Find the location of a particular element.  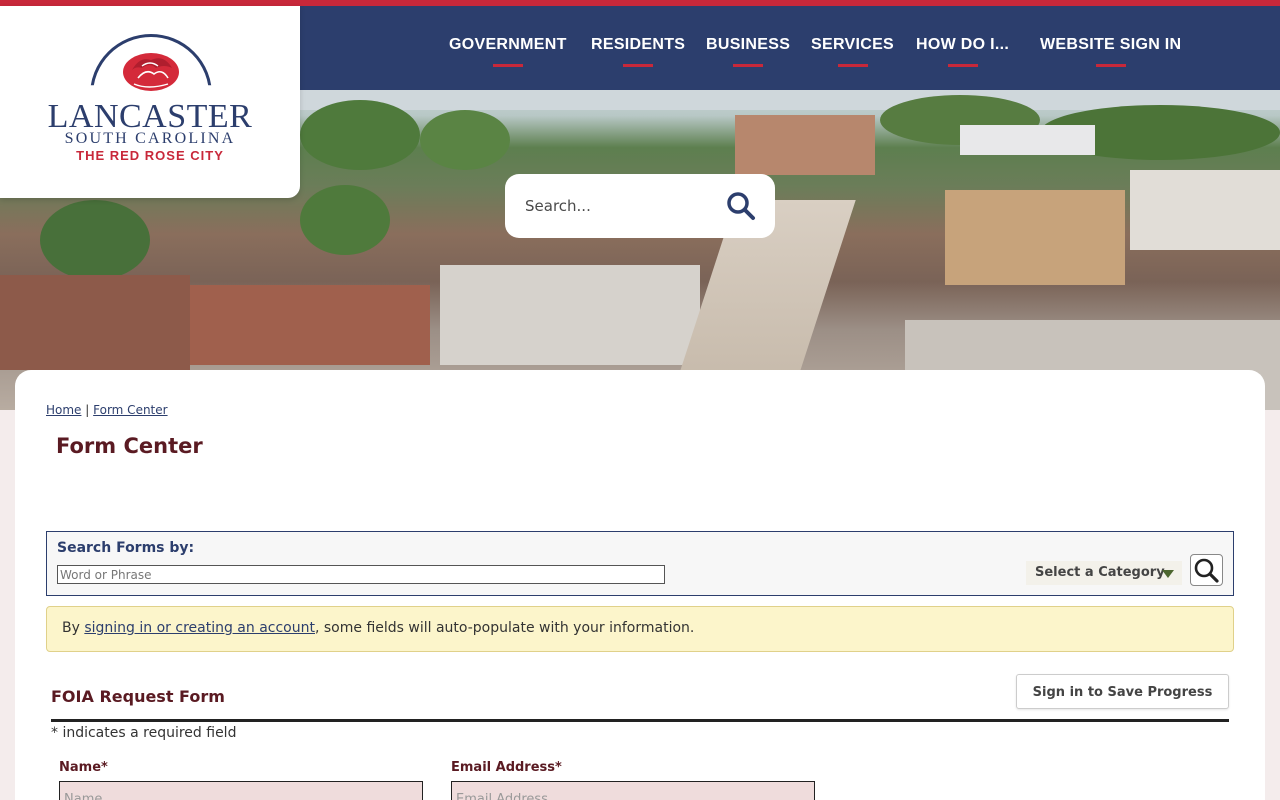

breadcrumb: Home | Form Center is located at coordinates (107, 410).